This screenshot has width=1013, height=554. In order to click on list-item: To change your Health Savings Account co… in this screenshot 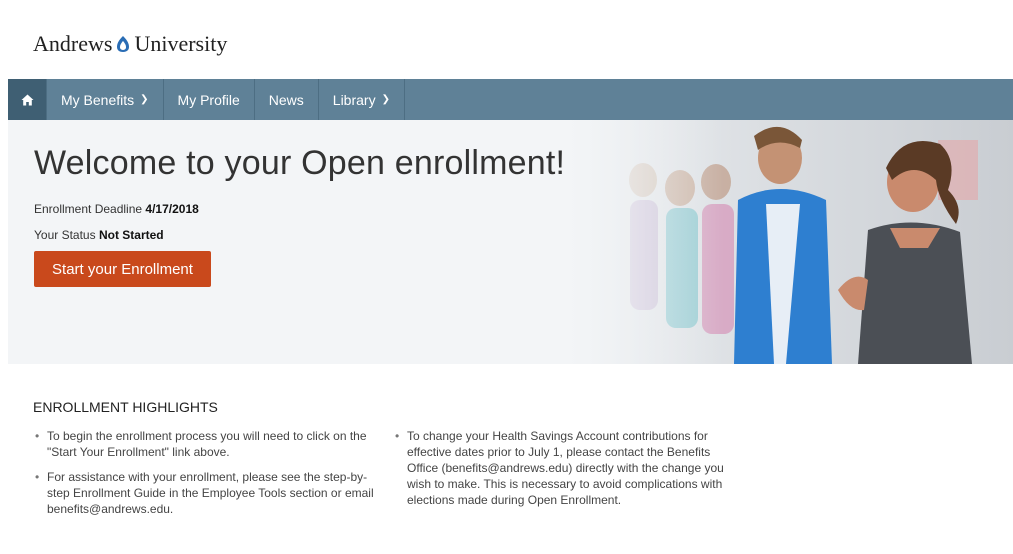, I will do `click(568, 468)`.